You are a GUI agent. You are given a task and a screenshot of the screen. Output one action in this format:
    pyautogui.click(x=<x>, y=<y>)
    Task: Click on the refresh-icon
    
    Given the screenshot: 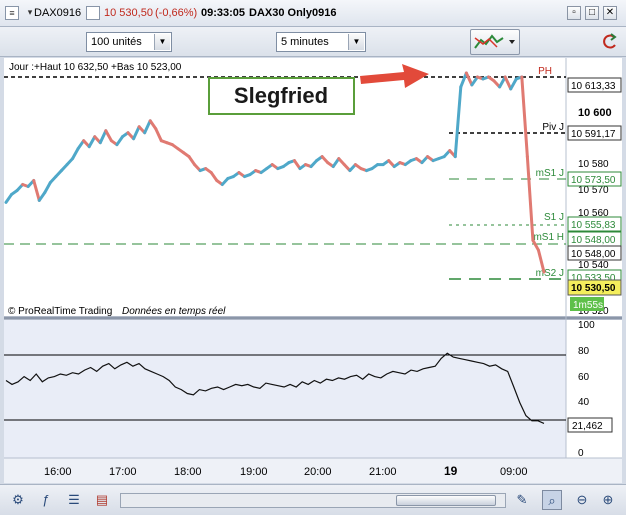 What is the action you would take?
    pyautogui.click(x=610, y=42)
    